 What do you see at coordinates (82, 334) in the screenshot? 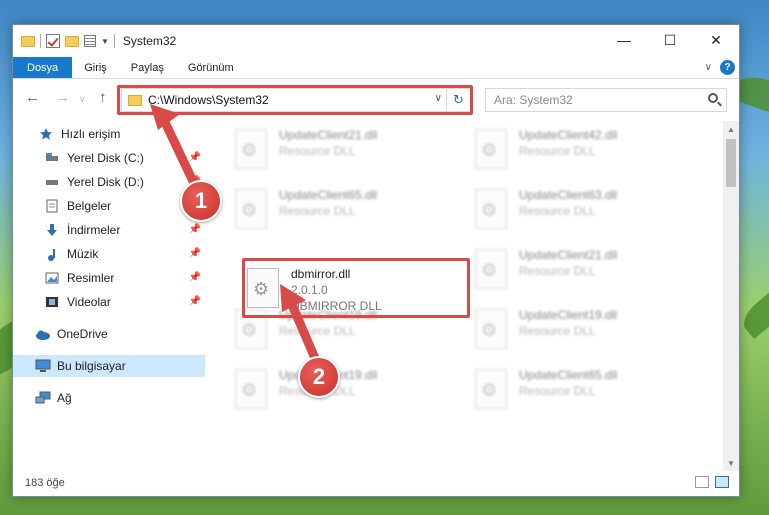
I see `sidebar-item-label: OneDrive` at bounding box center [82, 334].